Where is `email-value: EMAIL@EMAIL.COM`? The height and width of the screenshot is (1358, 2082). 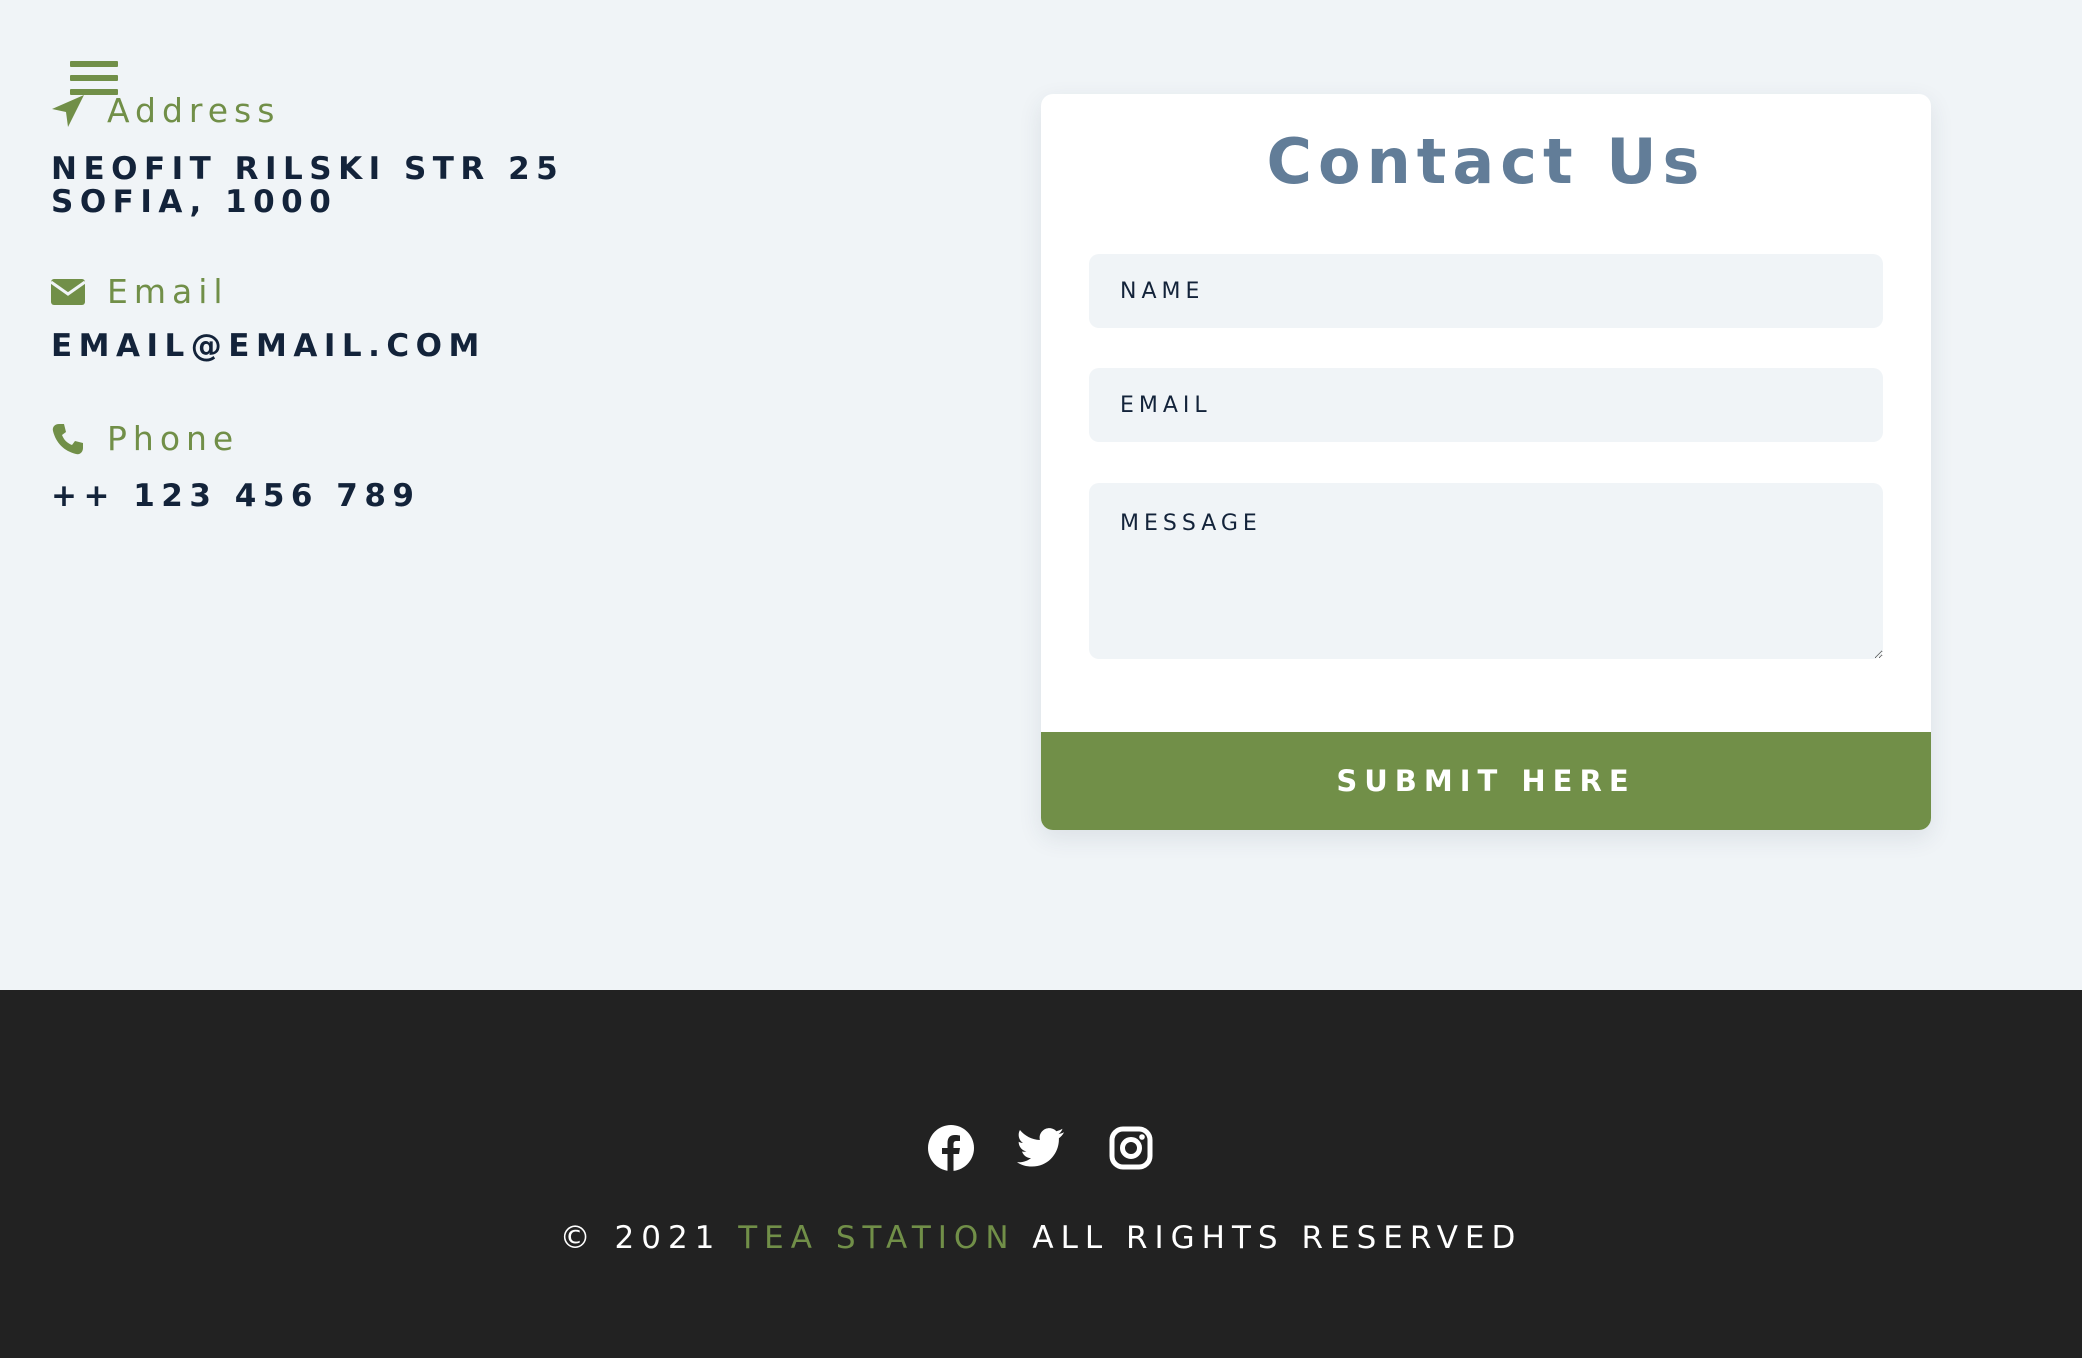 email-value: EMAIL@EMAIL.COM is located at coordinates (268, 346).